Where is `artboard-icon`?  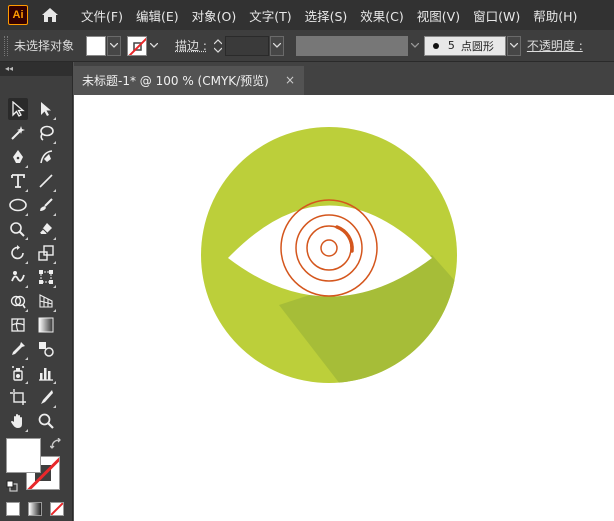 artboard-icon is located at coordinates (18, 397).